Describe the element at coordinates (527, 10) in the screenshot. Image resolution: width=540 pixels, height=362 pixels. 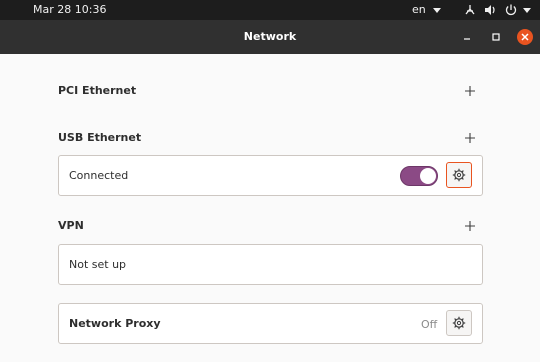
I see `system-menu-dropdown-icon` at that location.